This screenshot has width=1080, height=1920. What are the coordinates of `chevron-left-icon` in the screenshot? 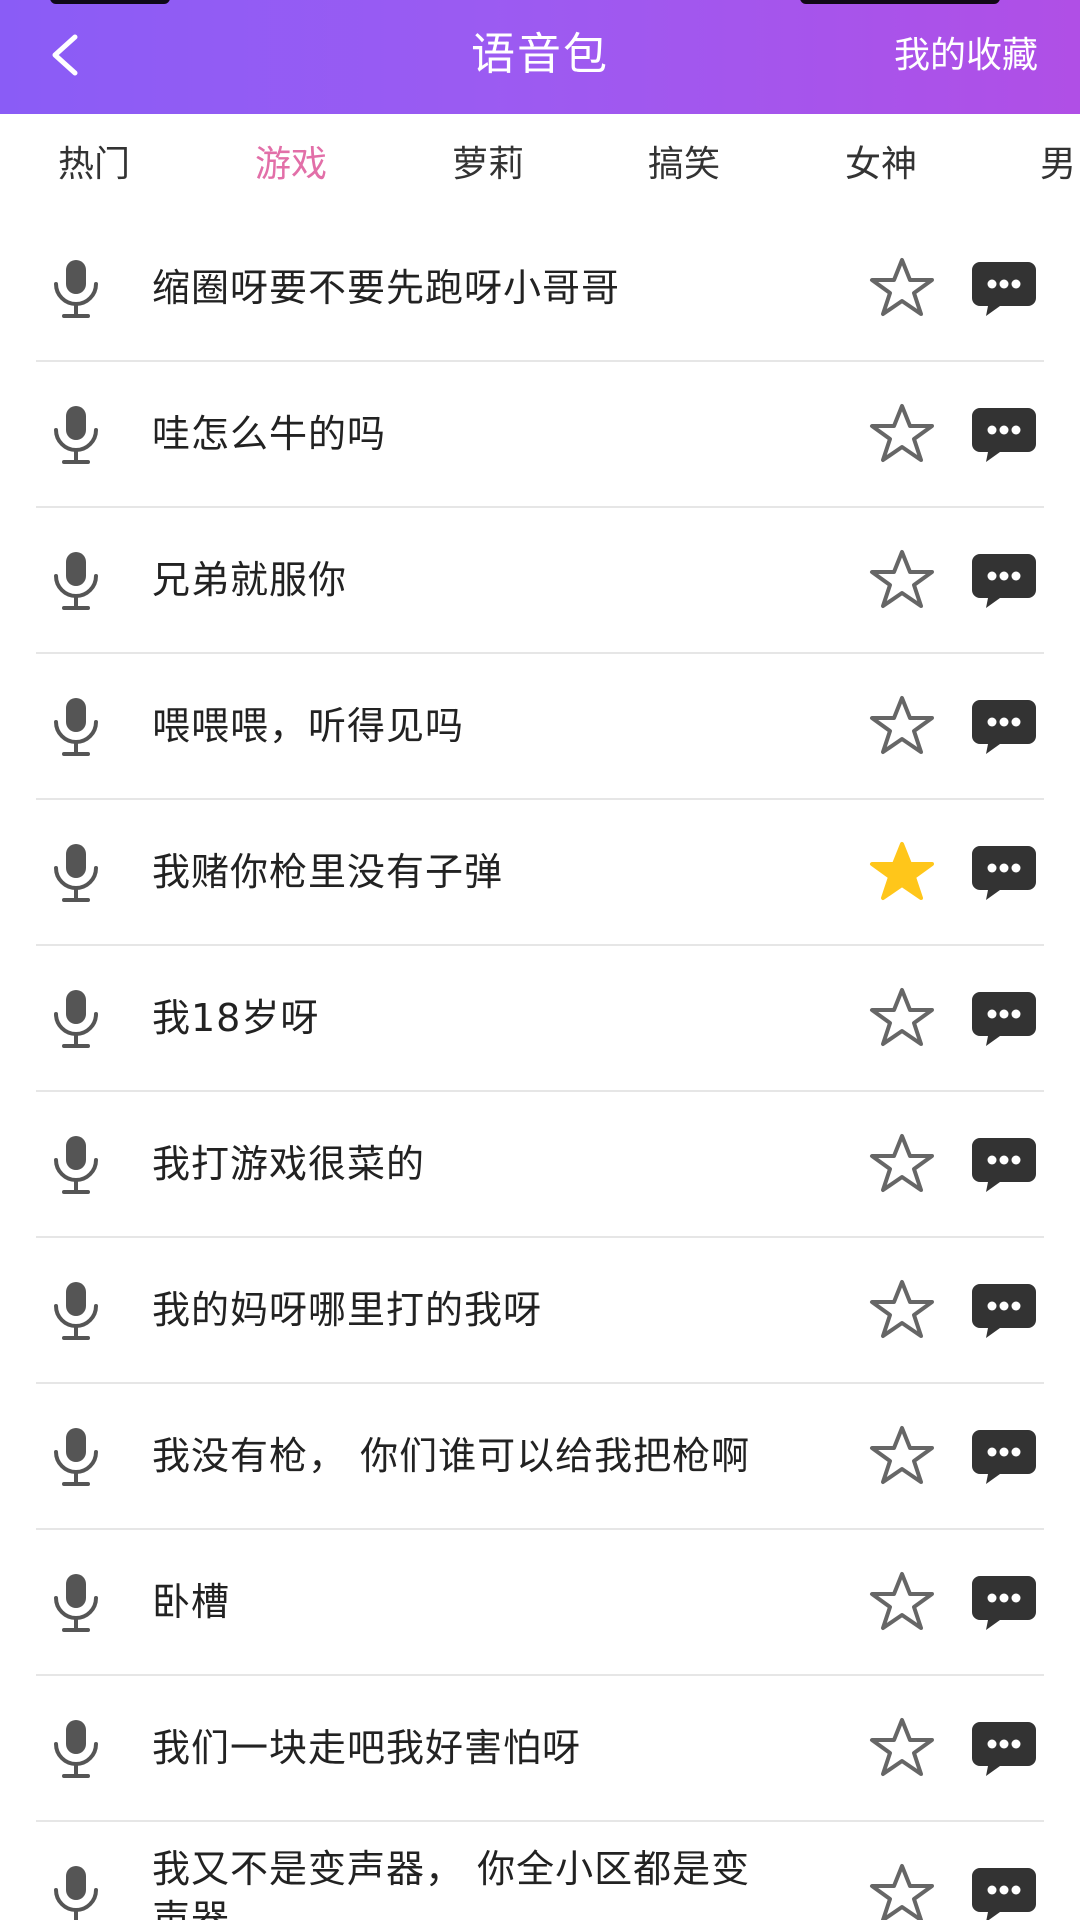 It's located at (65, 55).